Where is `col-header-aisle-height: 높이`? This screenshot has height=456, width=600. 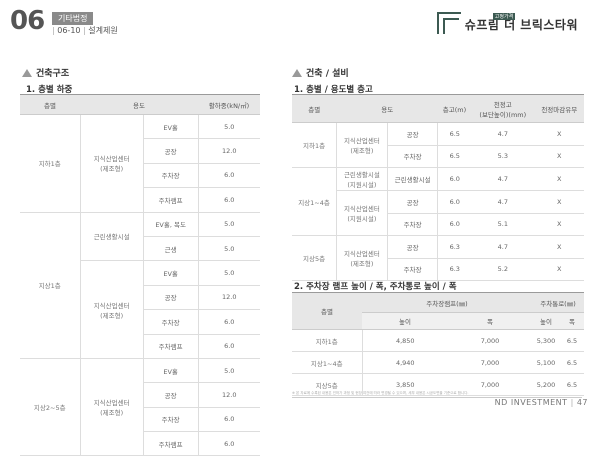 col-header-aisle-height: 높이 is located at coordinates (546, 321).